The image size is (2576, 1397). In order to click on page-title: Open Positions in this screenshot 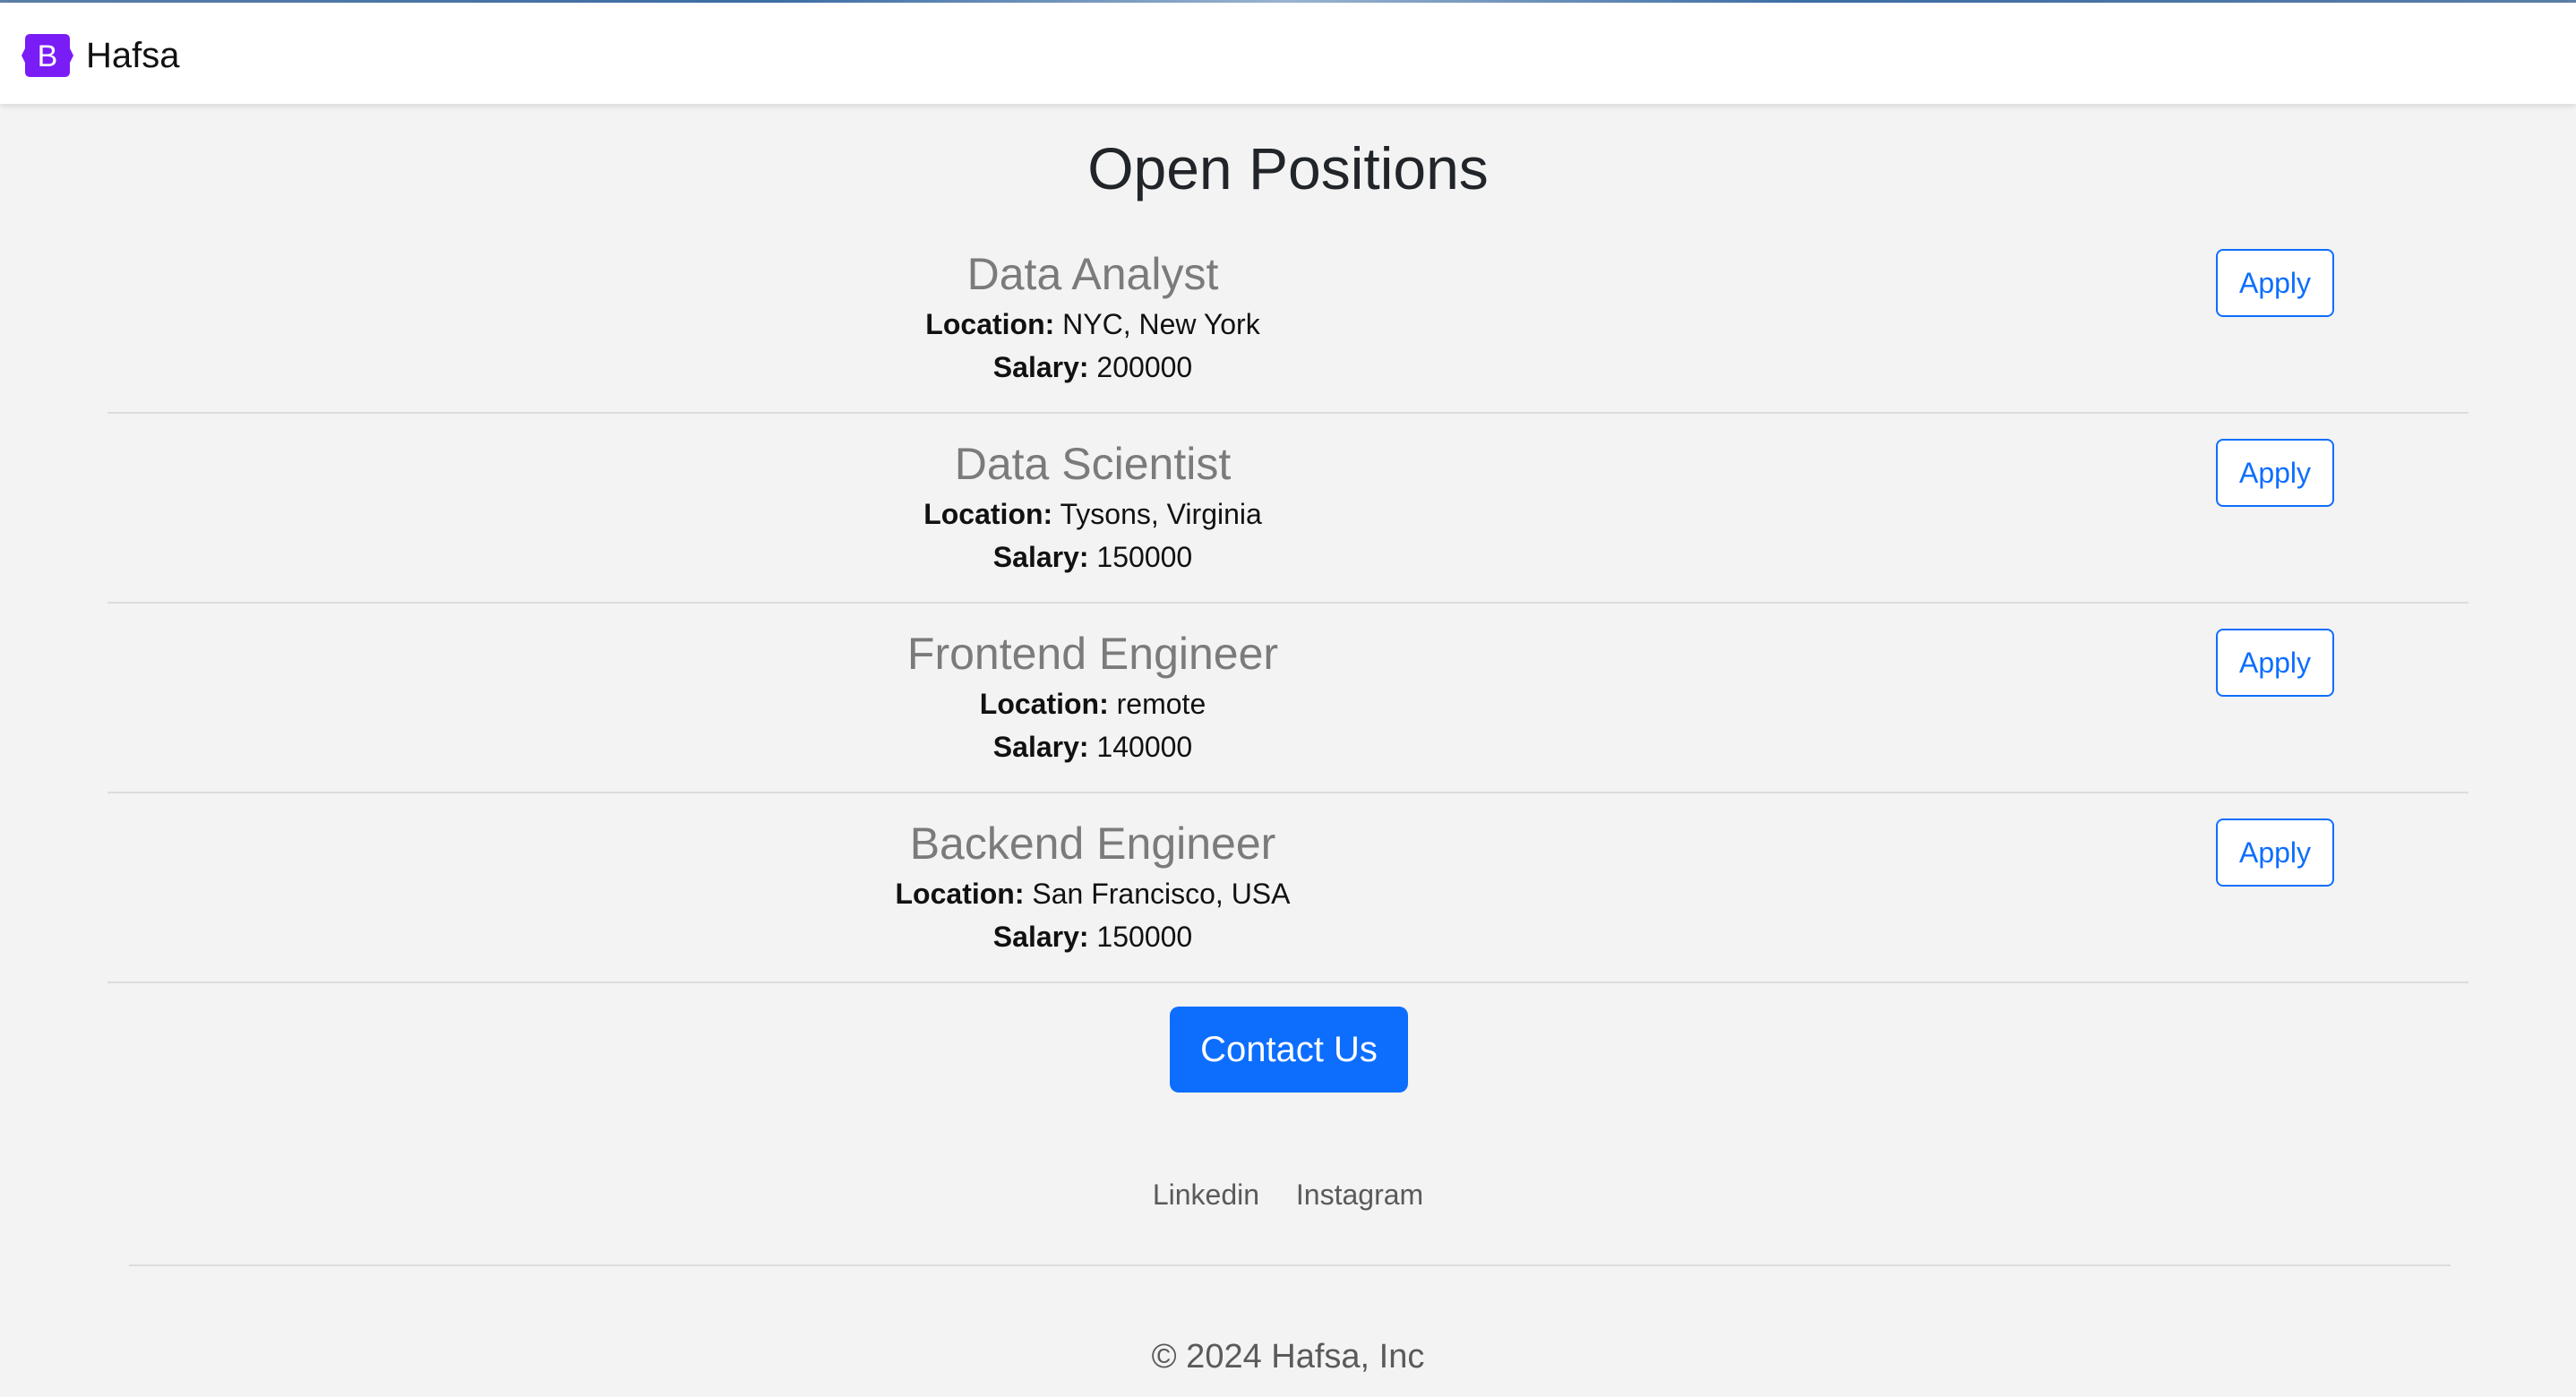, I will do `click(1288, 168)`.